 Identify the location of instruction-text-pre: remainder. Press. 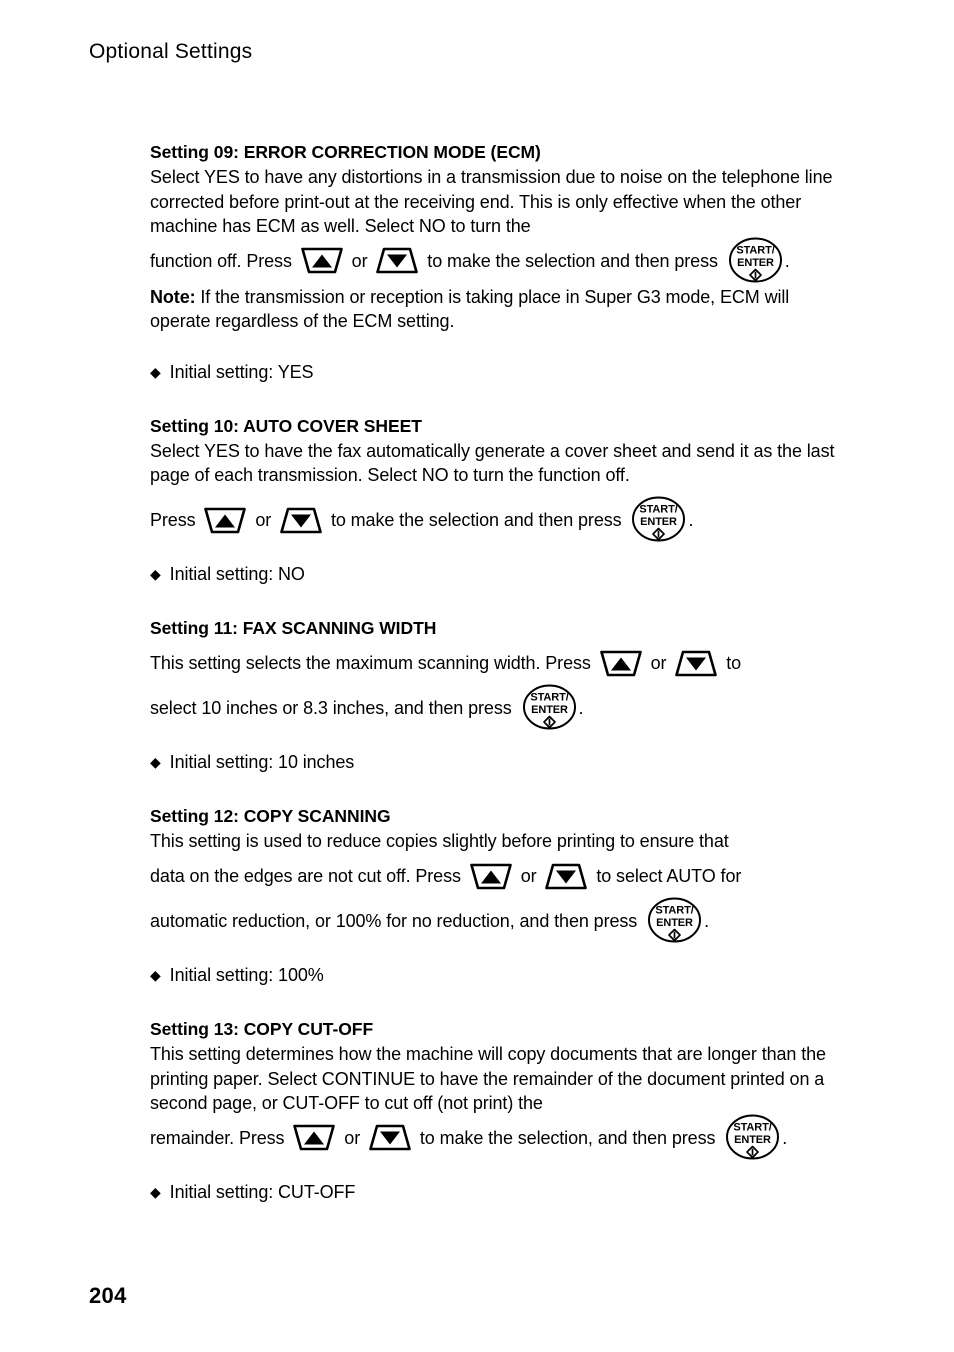
(217, 1137).